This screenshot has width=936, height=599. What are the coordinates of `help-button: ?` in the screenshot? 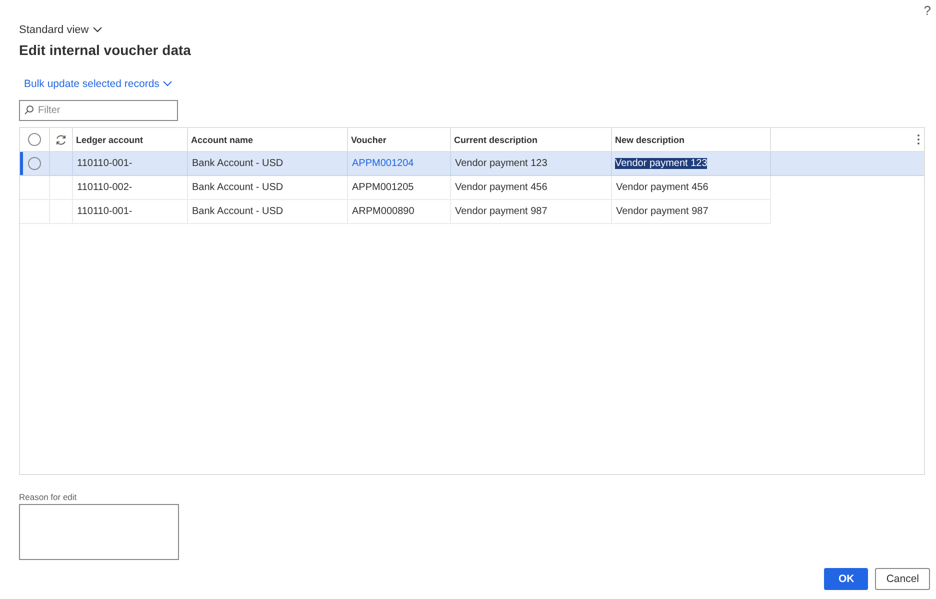 It's located at (927, 10).